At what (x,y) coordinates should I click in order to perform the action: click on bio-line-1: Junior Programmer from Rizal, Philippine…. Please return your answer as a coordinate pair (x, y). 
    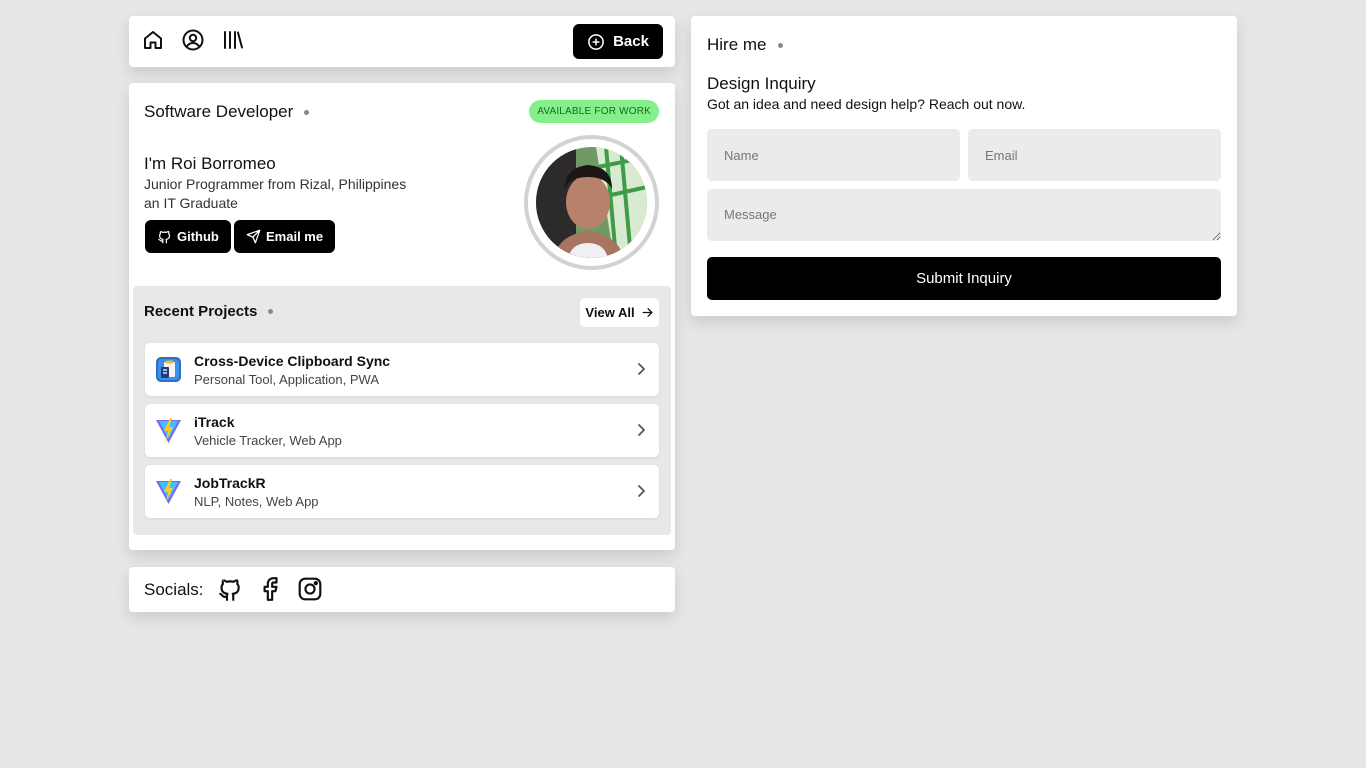
    Looking at the image, I should click on (275, 184).